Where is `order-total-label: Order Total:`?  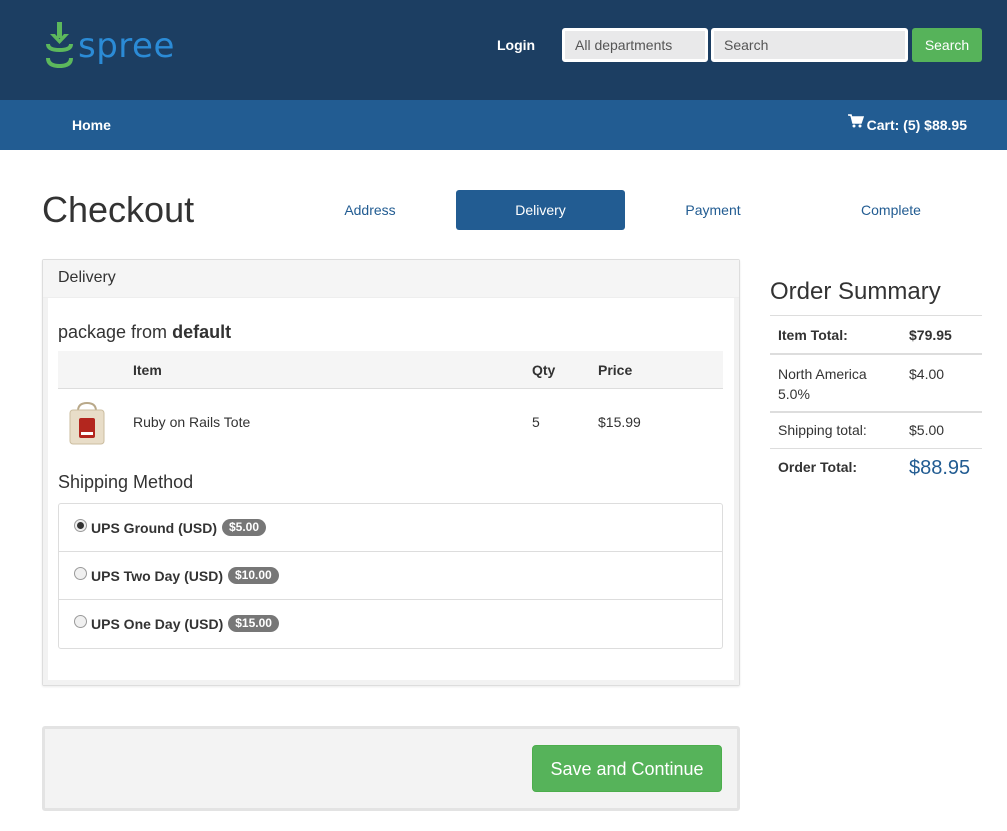
order-total-label: Order Total: is located at coordinates (818, 467).